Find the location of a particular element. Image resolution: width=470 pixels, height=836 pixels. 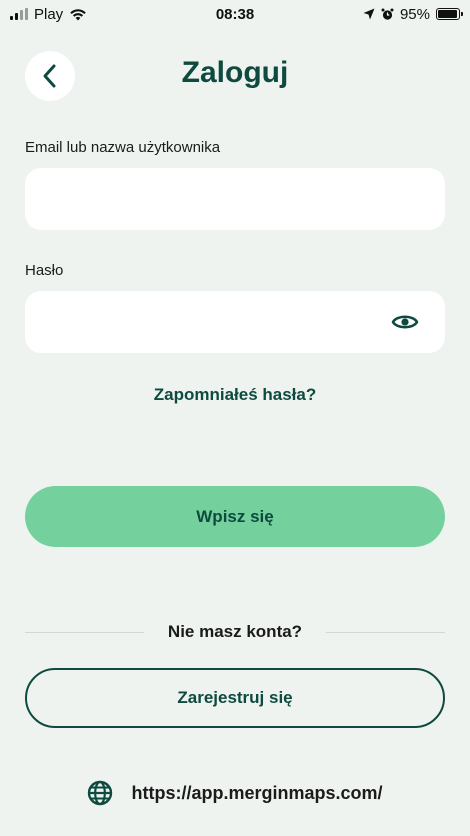

carrier-label: Play is located at coordinates (49, 14).